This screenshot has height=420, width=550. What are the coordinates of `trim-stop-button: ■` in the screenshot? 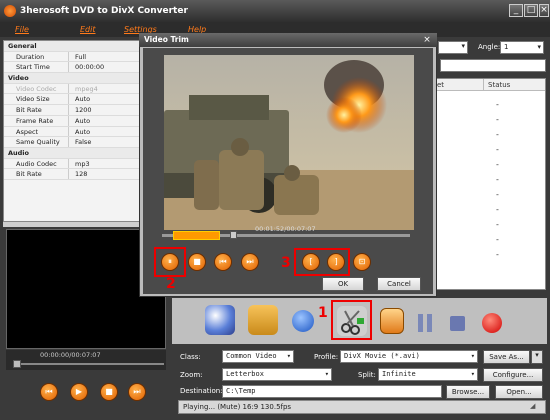 It's located at (197, 262).